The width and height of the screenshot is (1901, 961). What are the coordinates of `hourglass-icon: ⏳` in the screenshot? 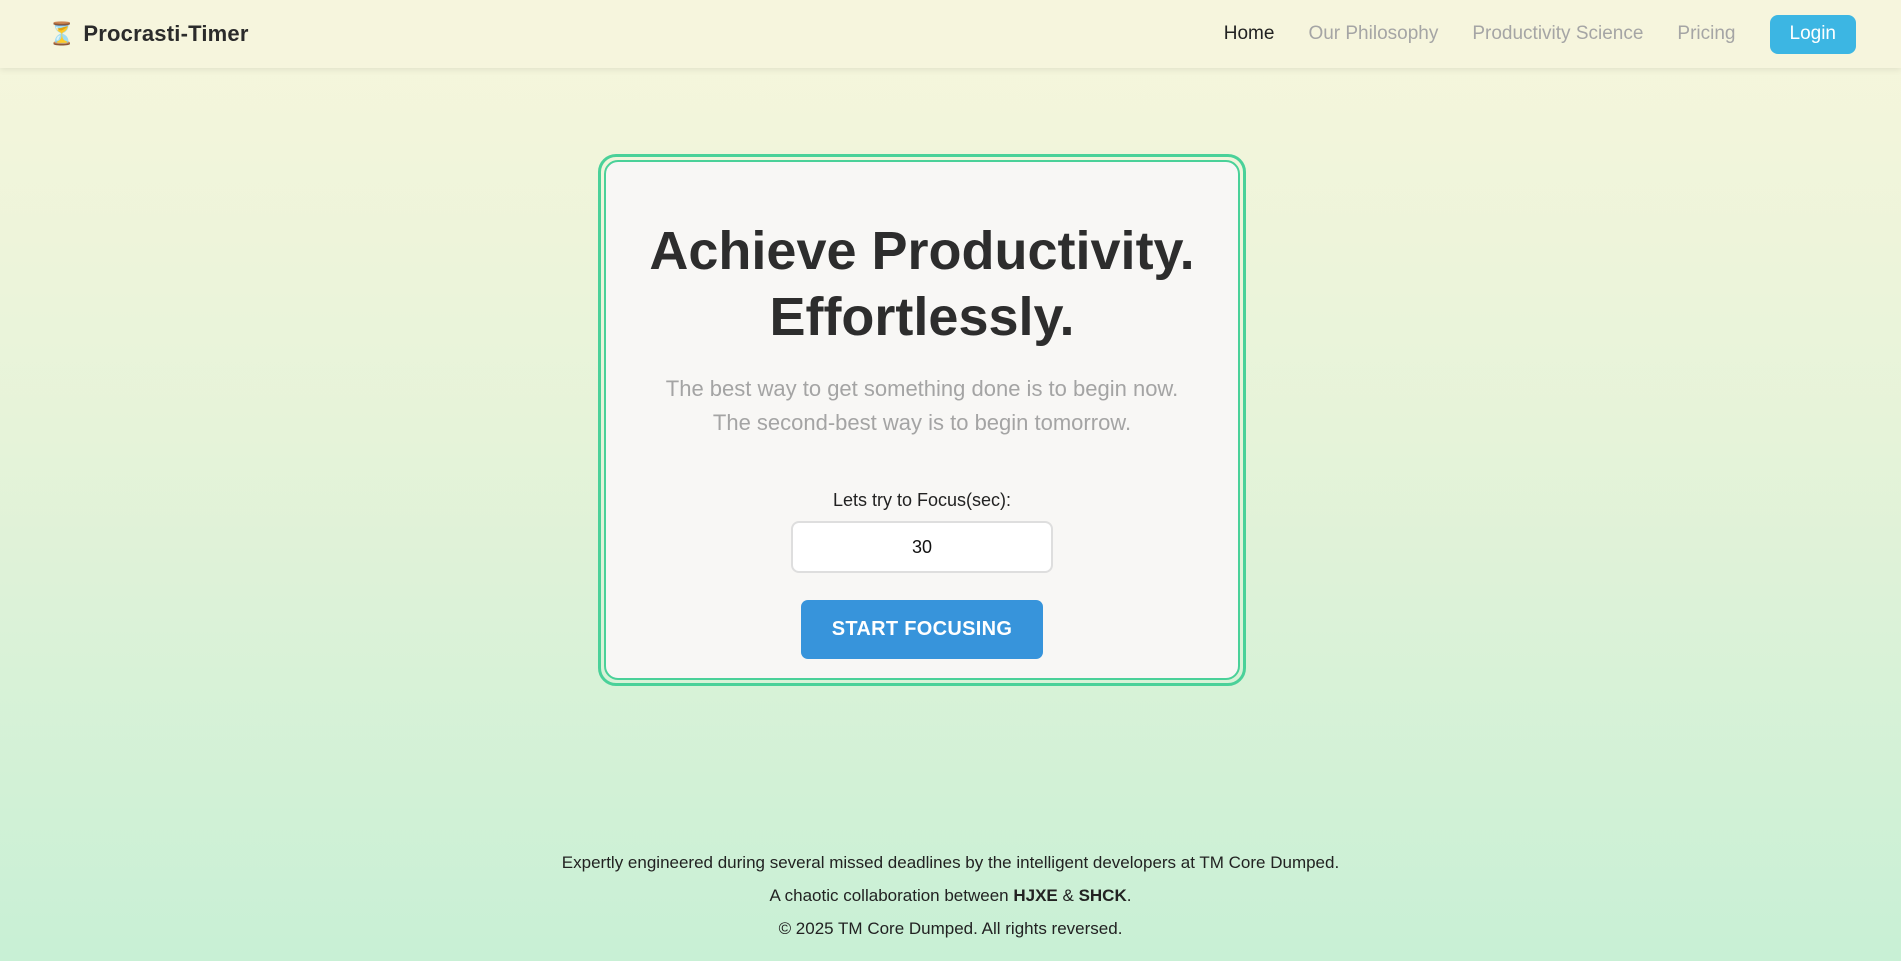 It's located at (62, 33).